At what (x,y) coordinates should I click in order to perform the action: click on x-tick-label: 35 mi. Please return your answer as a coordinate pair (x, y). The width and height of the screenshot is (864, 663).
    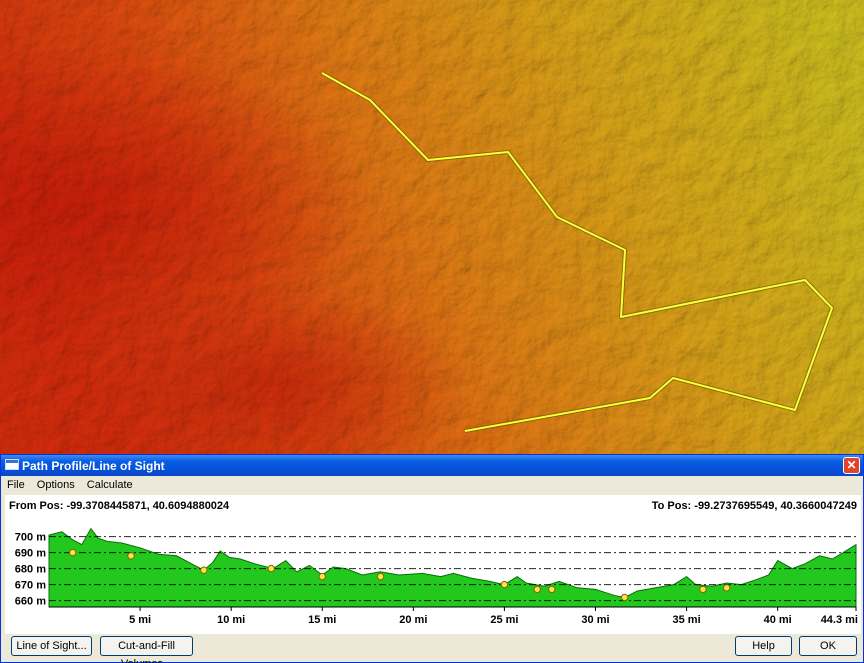
    Looking at the image, I should click on (687, 620).